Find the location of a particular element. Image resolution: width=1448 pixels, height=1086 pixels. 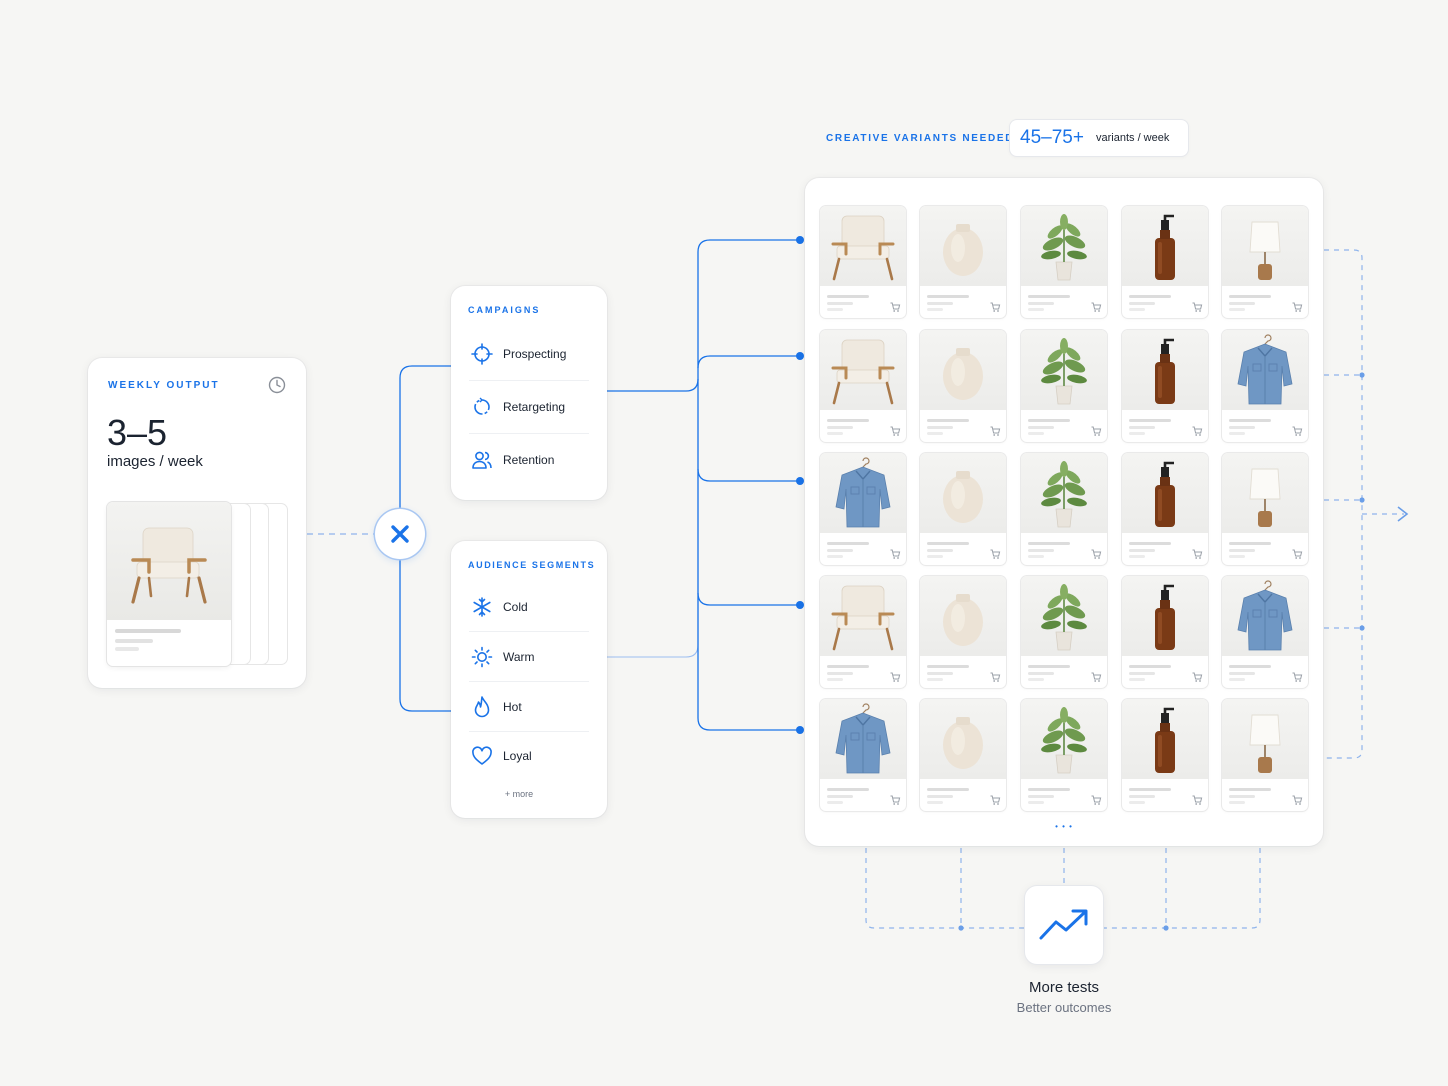

crosshair-icon is located at coordinates (482, 354).